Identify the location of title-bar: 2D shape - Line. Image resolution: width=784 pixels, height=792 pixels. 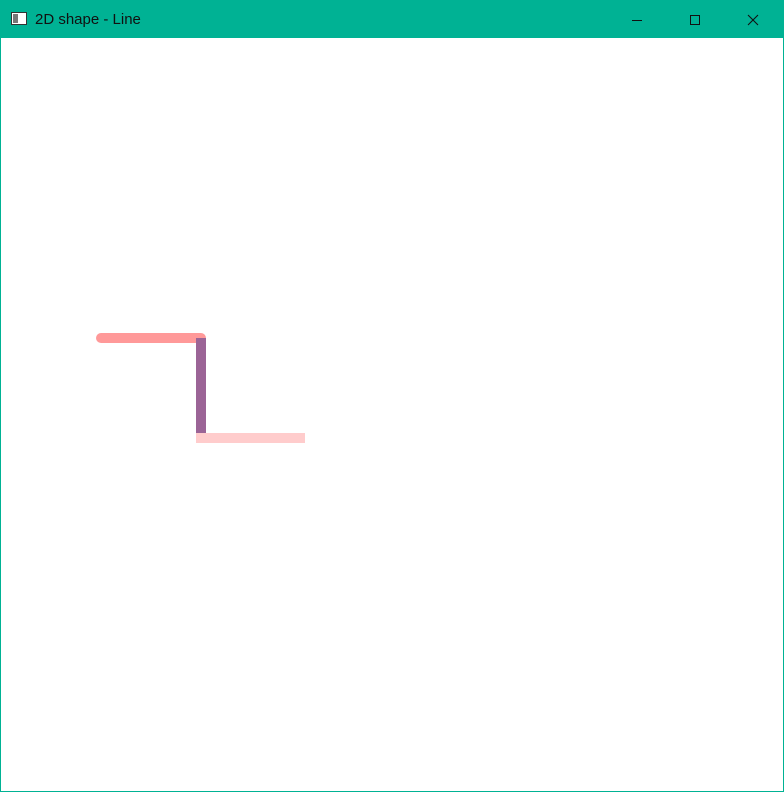
(392, 19).